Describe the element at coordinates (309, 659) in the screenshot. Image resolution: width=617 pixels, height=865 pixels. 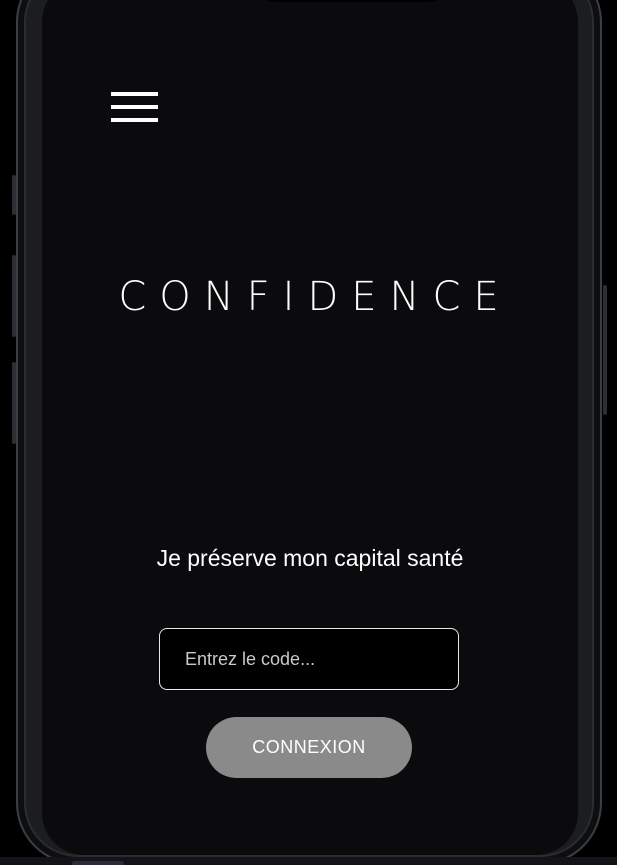
I see `access-code-input` at that location.